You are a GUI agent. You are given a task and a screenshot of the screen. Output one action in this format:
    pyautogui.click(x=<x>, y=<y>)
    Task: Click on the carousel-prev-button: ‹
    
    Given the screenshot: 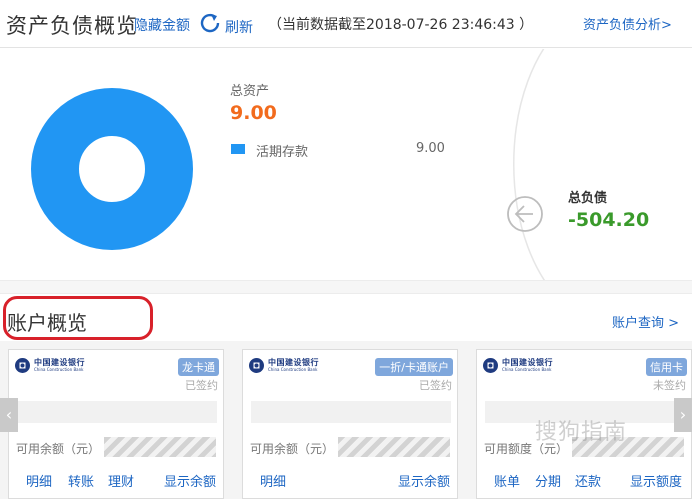 What is the action you would take?
    pyautogui.click(x=9, y=415)
    